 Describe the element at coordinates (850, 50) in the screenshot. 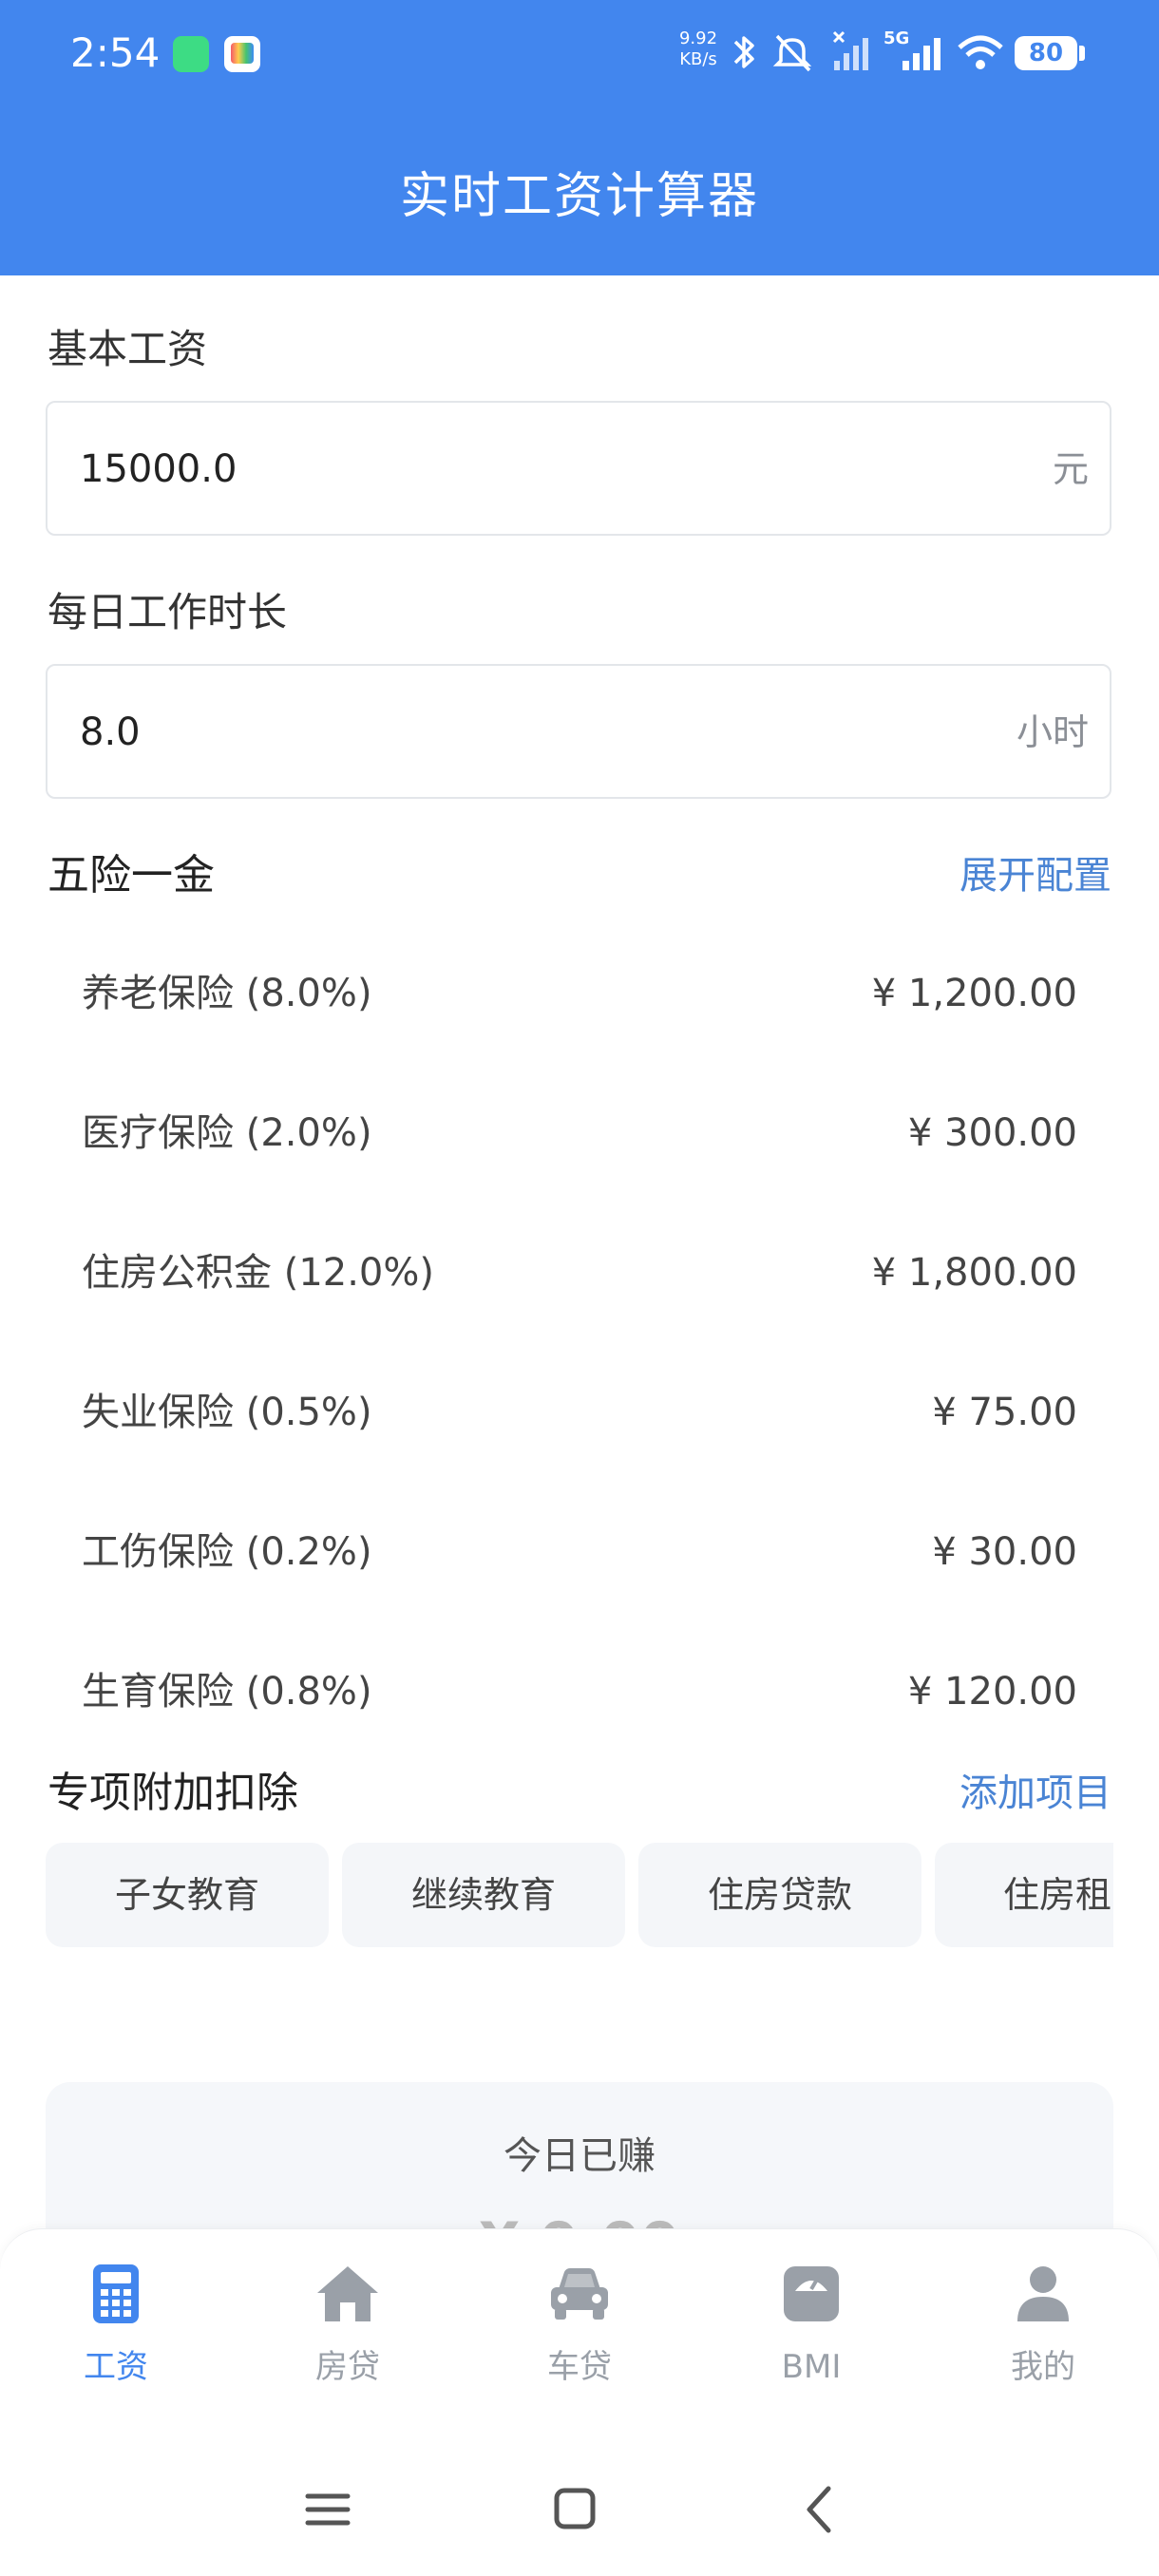

I see `signal-icon` at that location.